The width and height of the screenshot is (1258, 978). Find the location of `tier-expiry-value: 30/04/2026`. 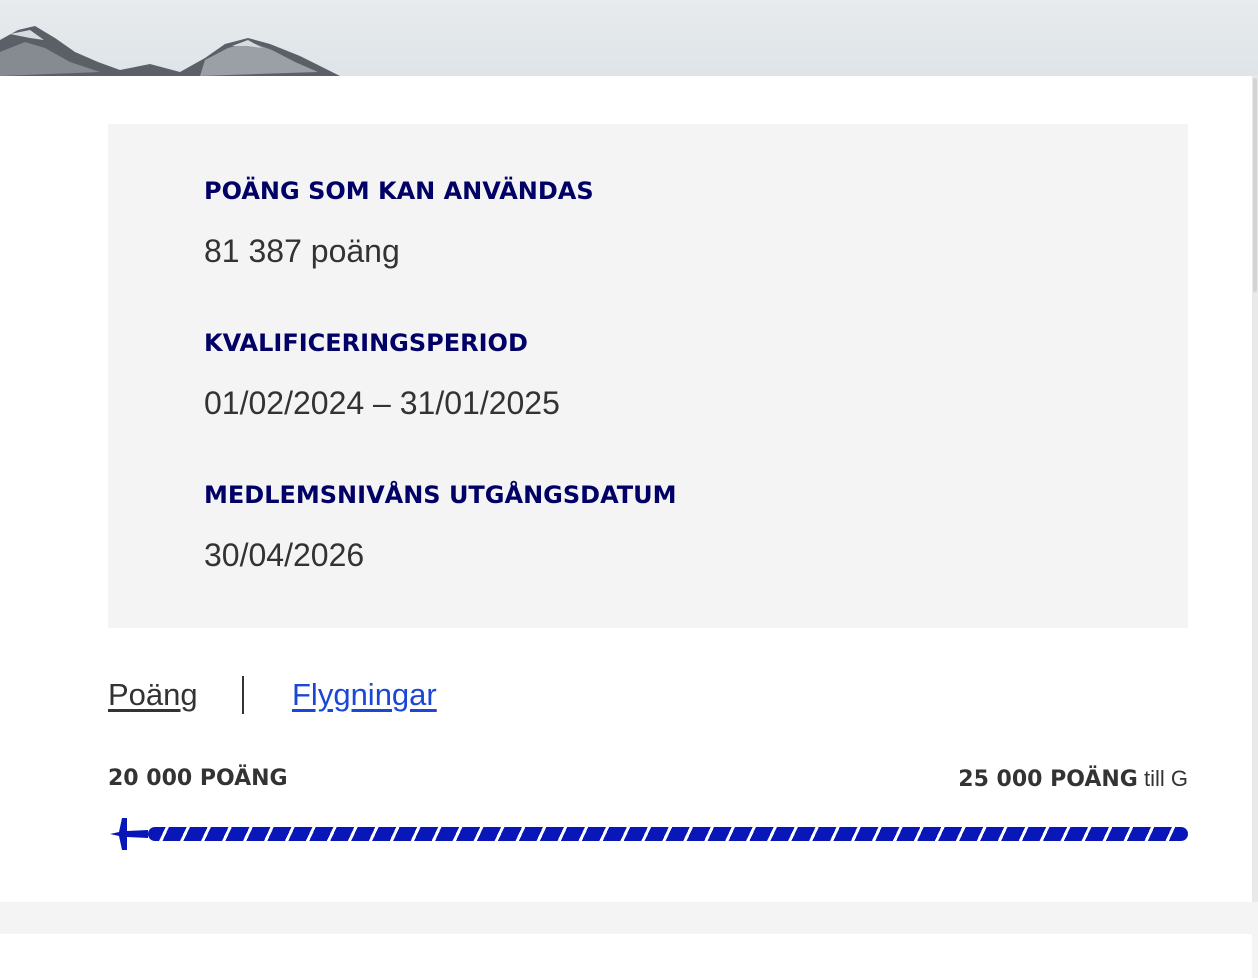

tier-expiry-value: 30/04/2026 is located at coordinates (284, 555).